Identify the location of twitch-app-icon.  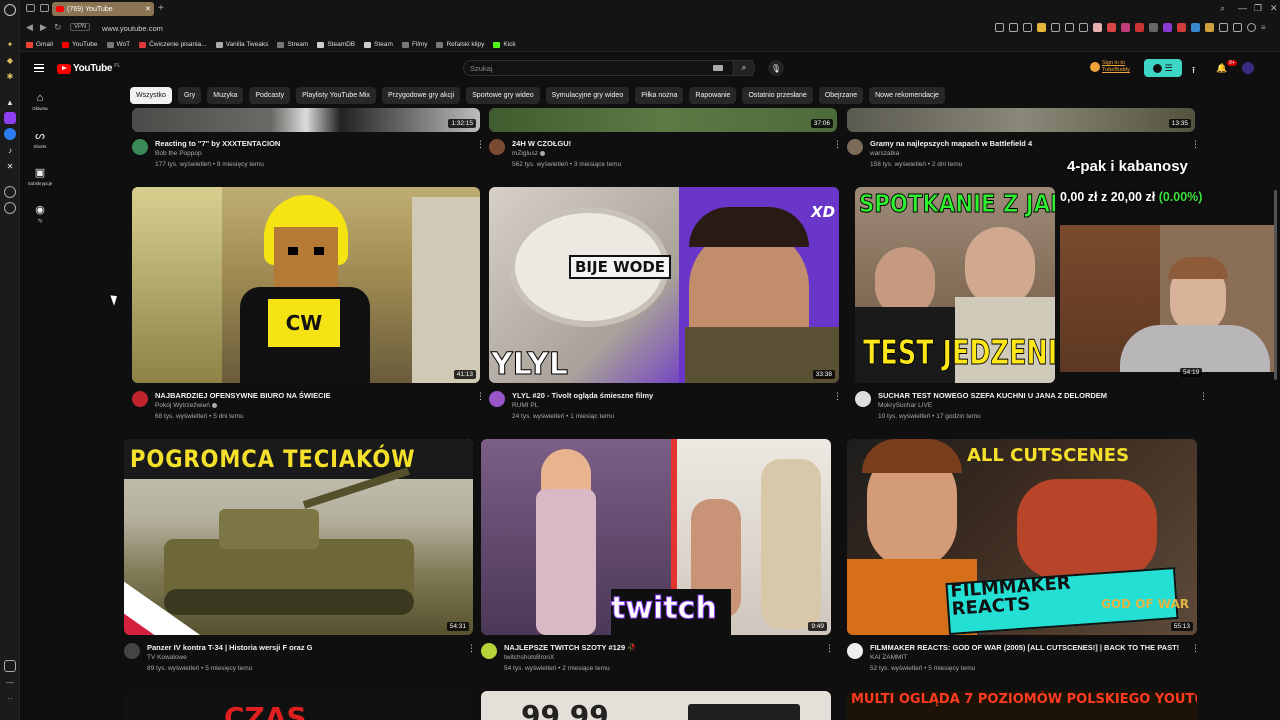
(10, 118).